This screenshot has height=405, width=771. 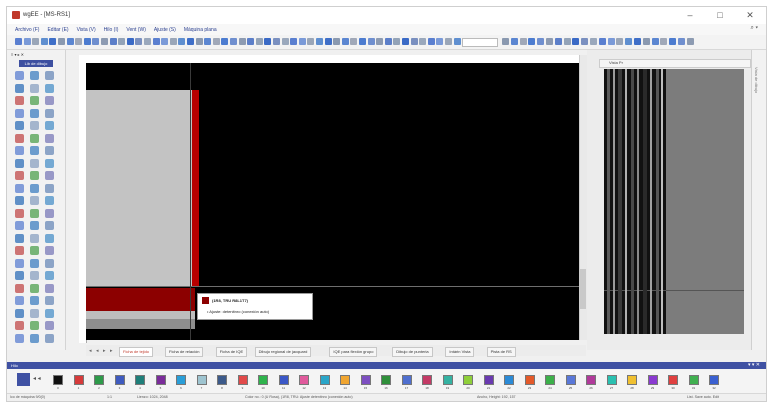 I want to click on sheet-tab: Ficha de relación, so click(x=184, y=352).